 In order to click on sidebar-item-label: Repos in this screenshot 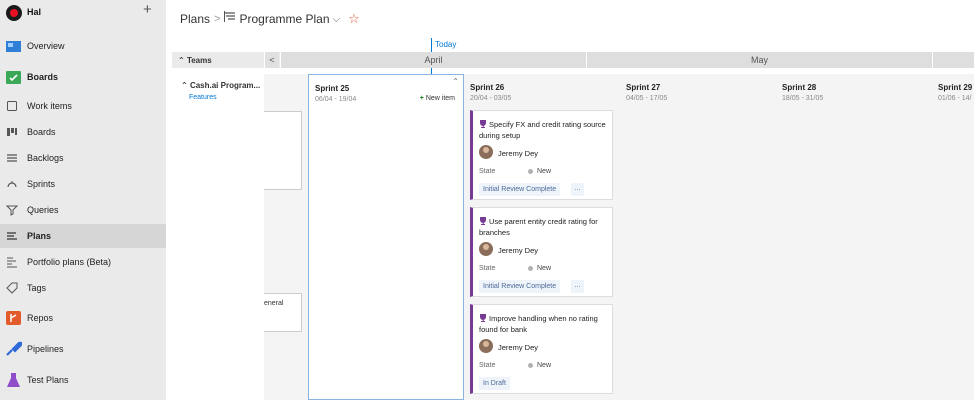, I will do `click(40, 318)`.